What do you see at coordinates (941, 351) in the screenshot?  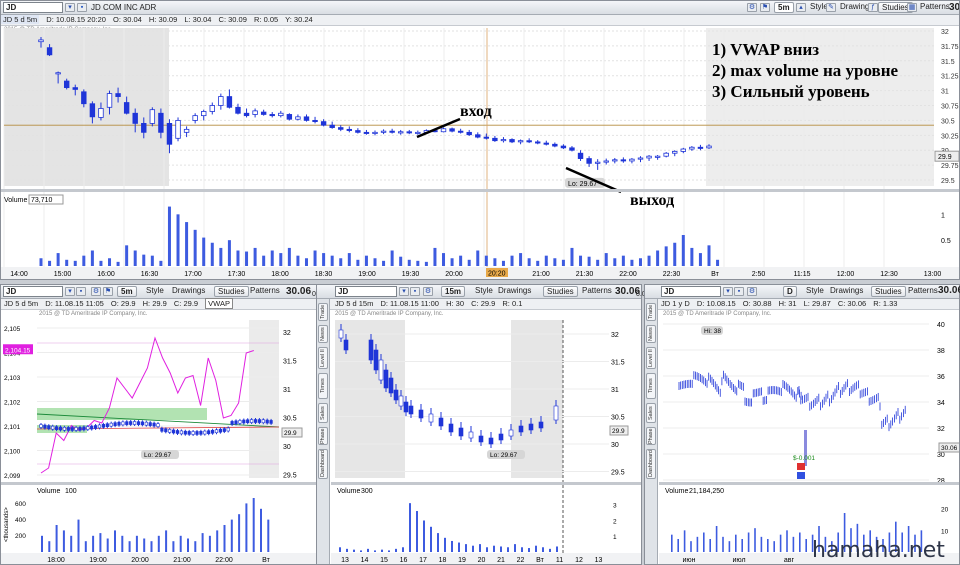 I see `right-tick-label: 38` at bounding box center [941, 351].